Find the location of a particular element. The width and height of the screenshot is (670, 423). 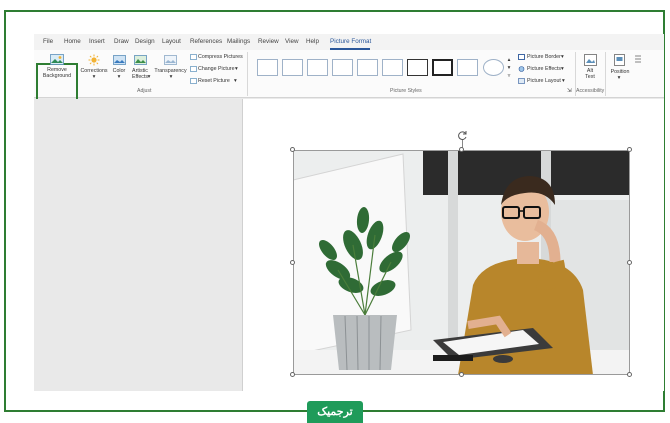

picture-effects-icon is located at coordinates (521, 69).